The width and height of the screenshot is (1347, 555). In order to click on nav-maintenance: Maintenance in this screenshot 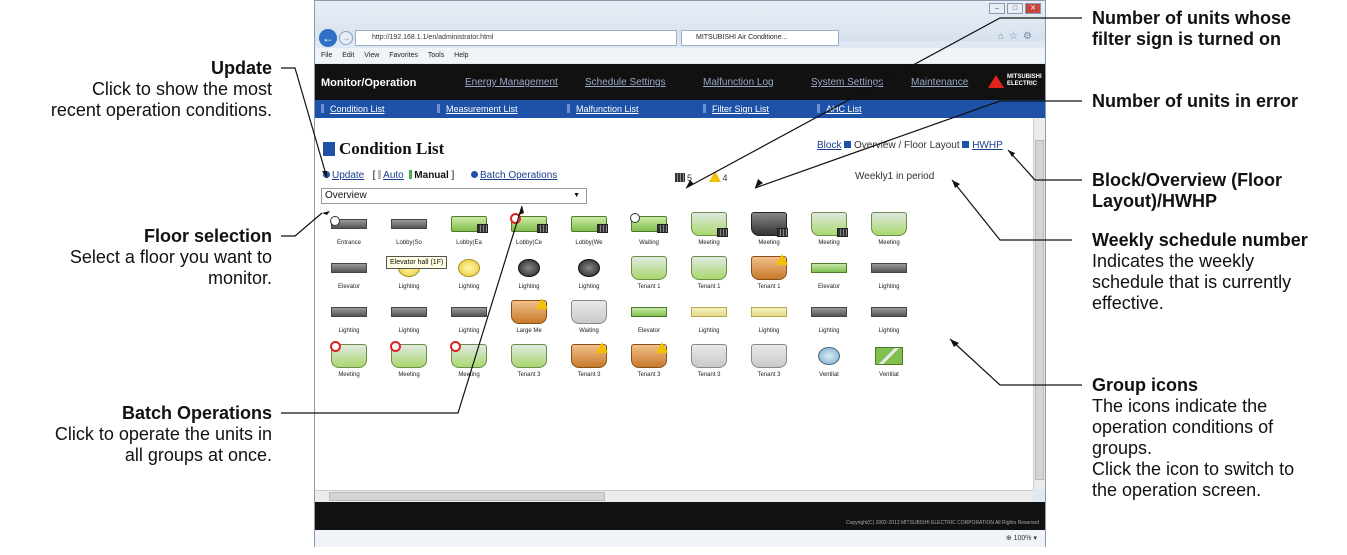, I will do `click(939, 82)`.